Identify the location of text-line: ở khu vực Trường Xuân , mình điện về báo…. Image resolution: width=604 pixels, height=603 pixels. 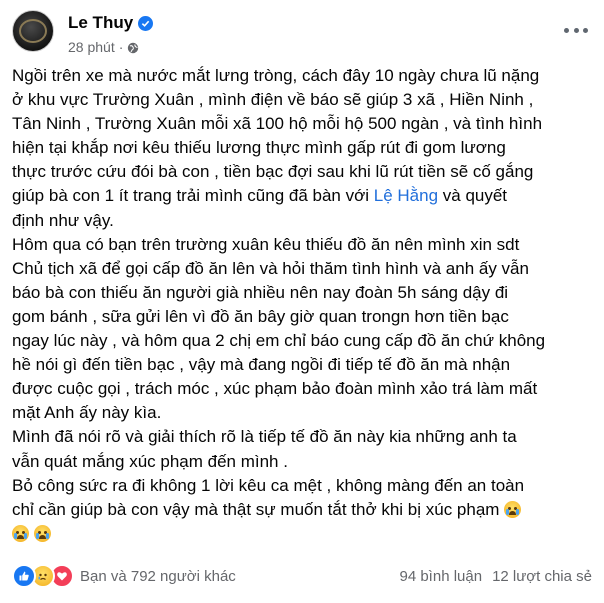
(273, 100).